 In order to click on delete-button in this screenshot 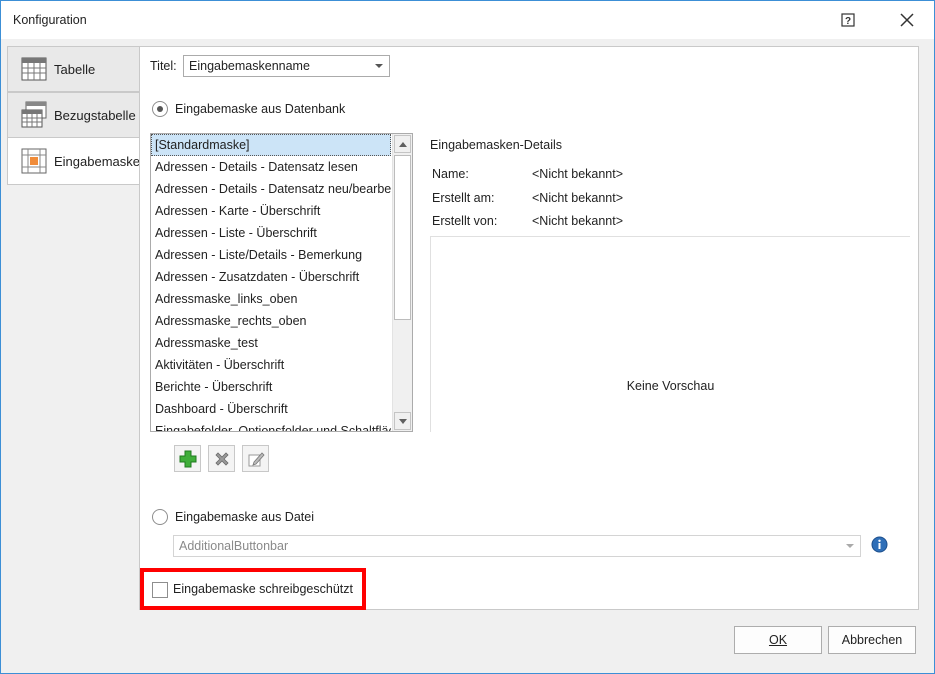, I will do `click(221, 458)`.